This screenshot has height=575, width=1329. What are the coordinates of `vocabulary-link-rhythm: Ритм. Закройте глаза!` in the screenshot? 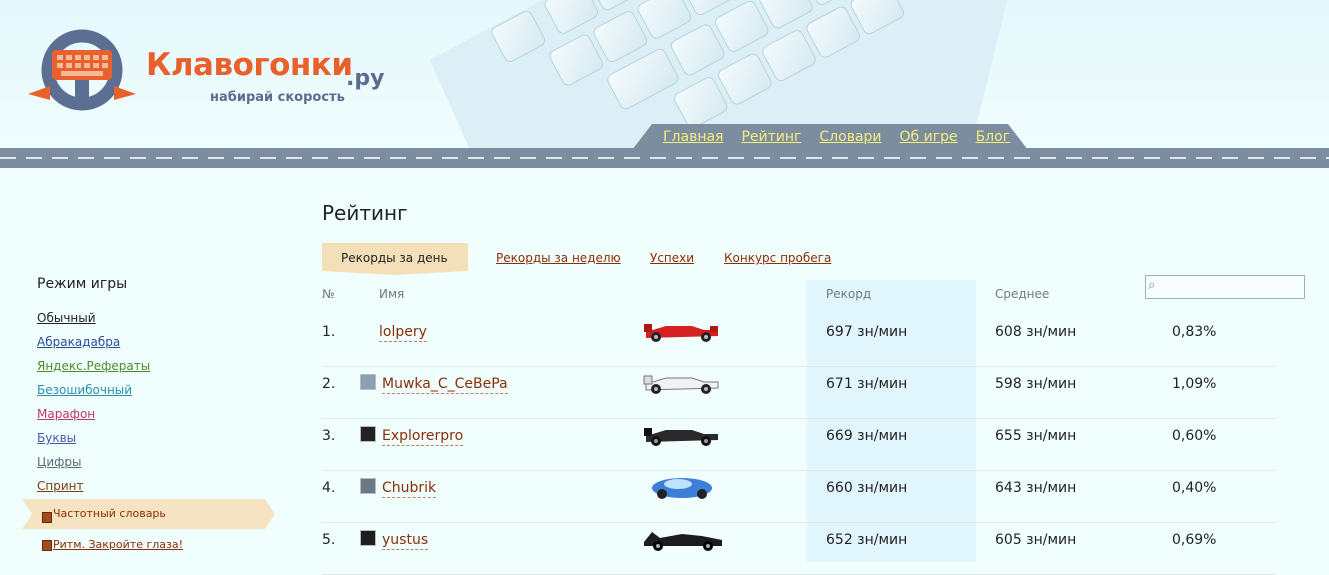 It's located at (118, 544).